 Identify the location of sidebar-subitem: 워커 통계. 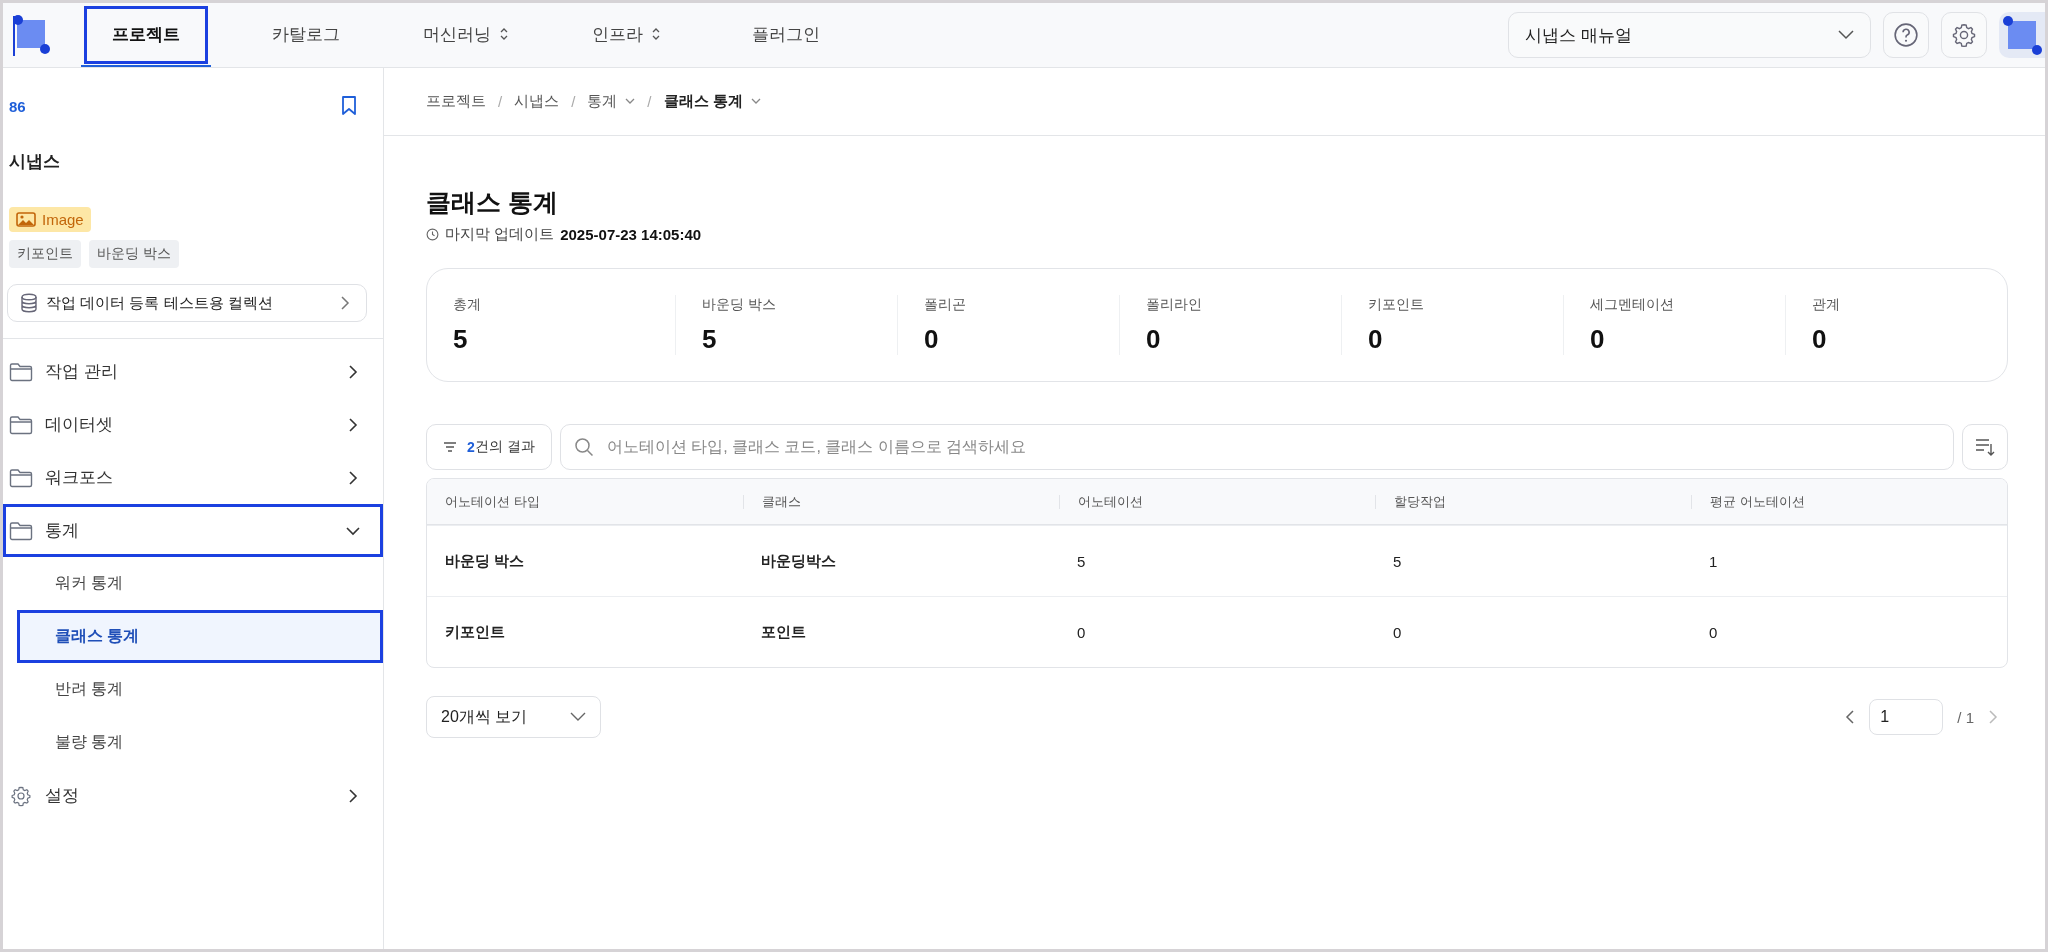
(200, 583).